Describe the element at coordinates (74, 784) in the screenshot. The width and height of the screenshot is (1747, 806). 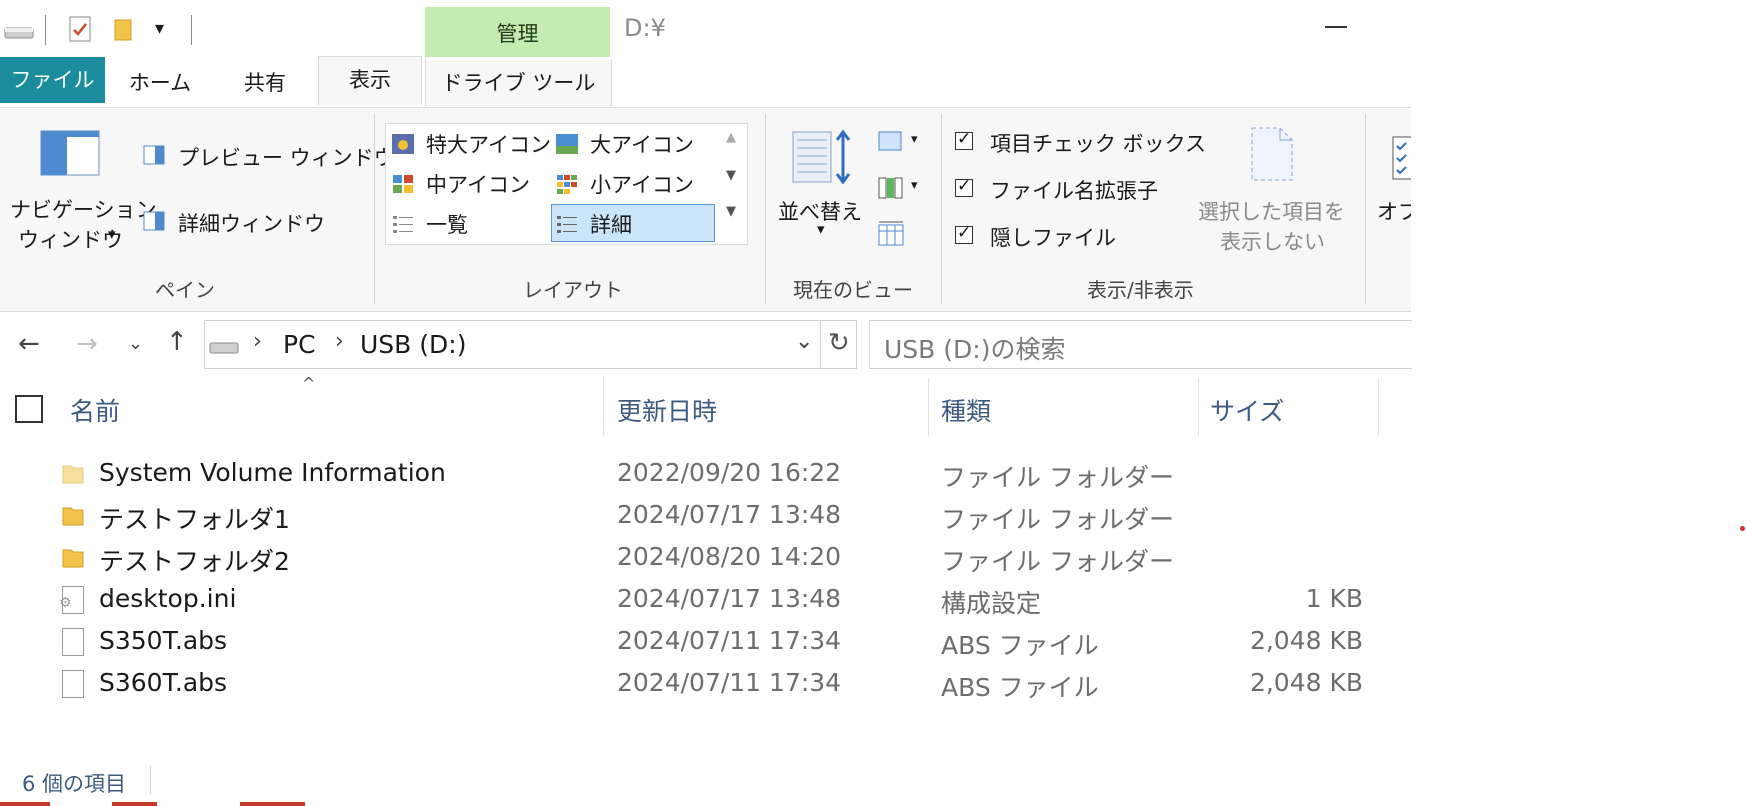
I see `status-item-count: 6 個の項目` at that location.